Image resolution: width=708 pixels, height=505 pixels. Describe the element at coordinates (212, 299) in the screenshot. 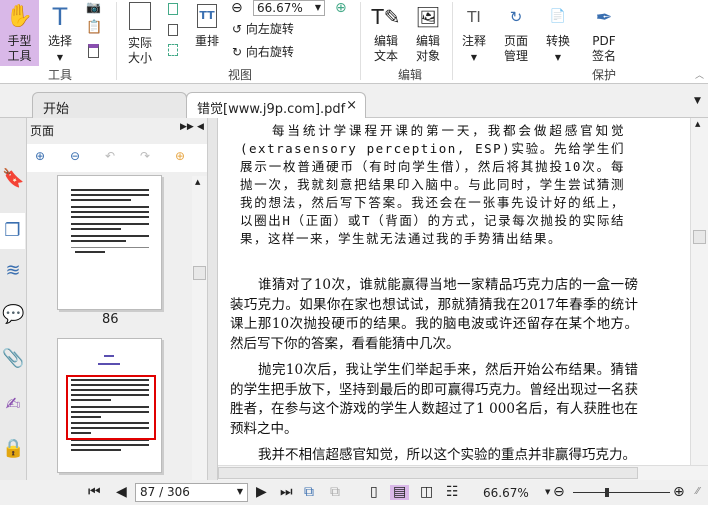

I see `panel-splitter` at that location.